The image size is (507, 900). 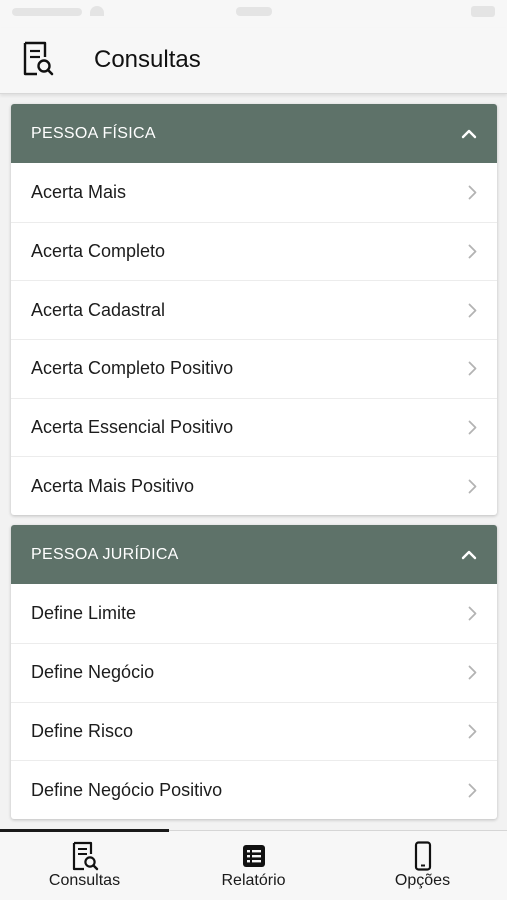 I want to click on list-item-define-negocio: Define Negócio, so click(x=254, y=672).